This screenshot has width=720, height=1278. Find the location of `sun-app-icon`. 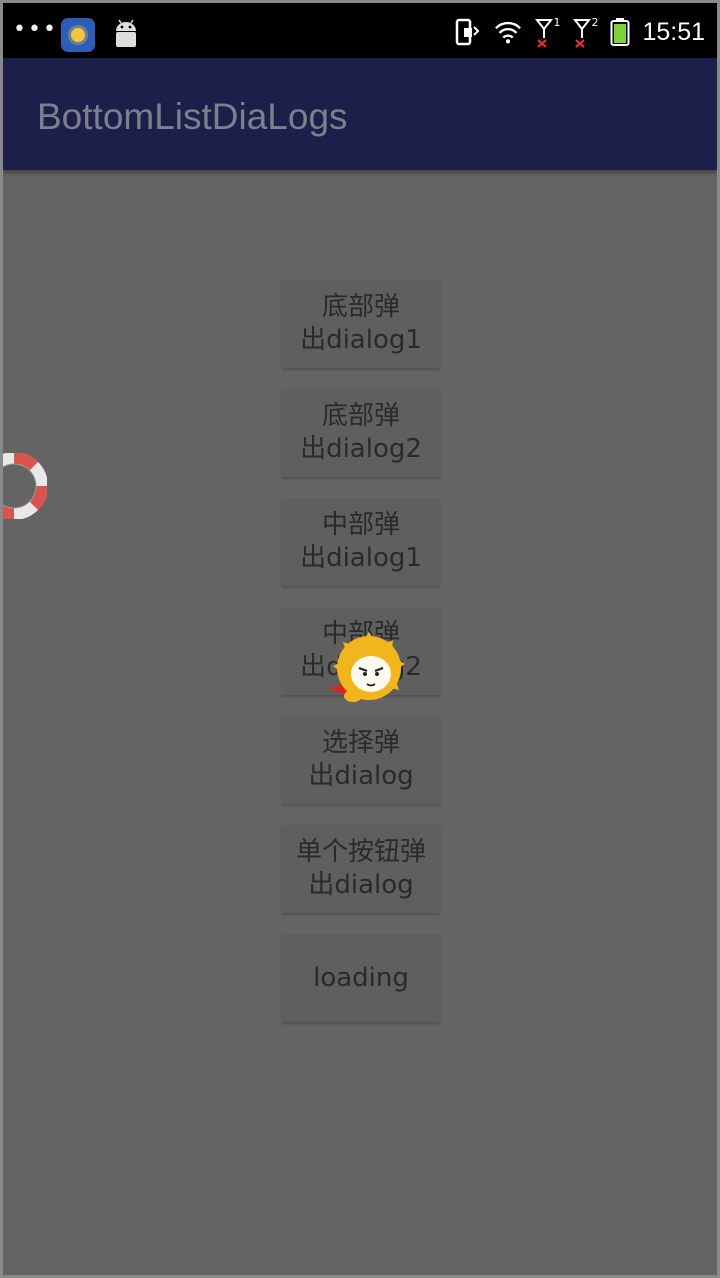

sun-app-icon is located at coordinates (78, 35).